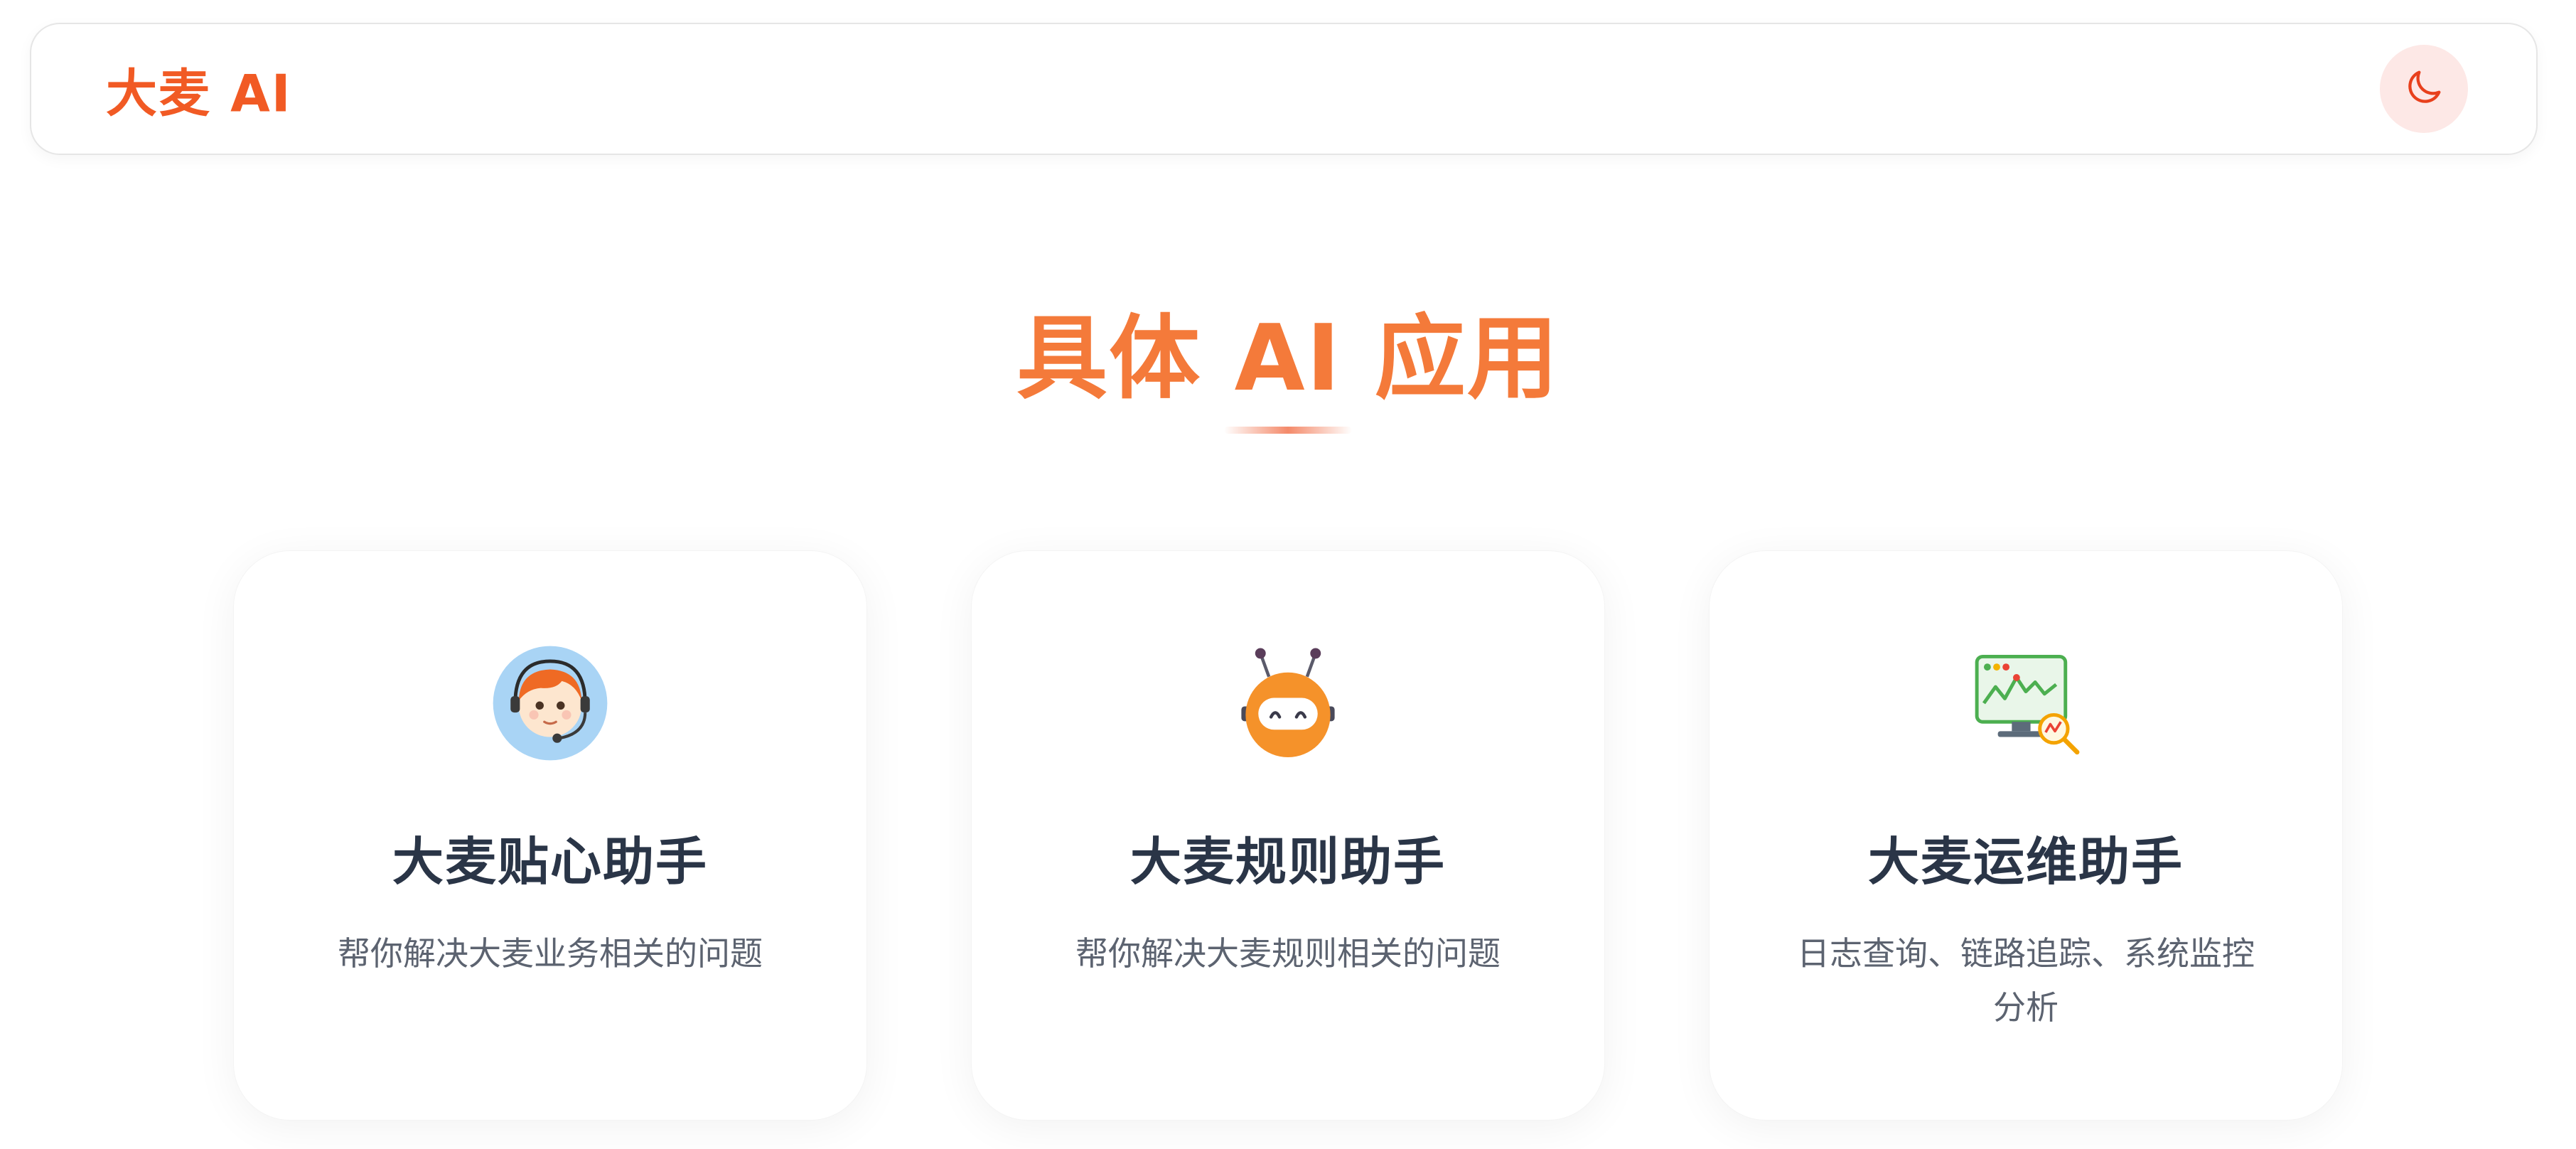  I want to click on card-title: 大麦贴心助手, so click(550, 862).